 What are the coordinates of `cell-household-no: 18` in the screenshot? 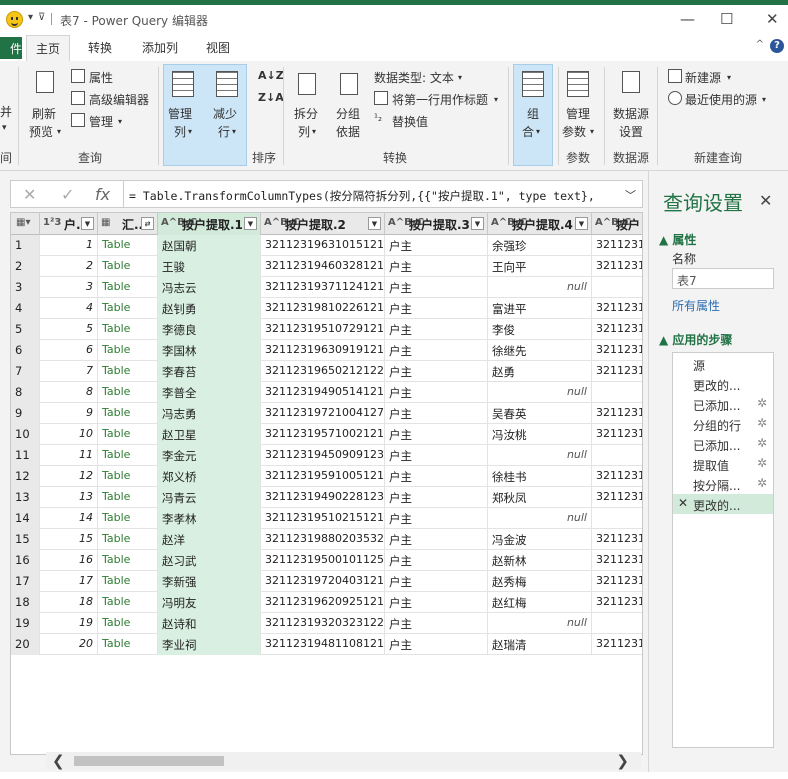 It's located at (69, 602).